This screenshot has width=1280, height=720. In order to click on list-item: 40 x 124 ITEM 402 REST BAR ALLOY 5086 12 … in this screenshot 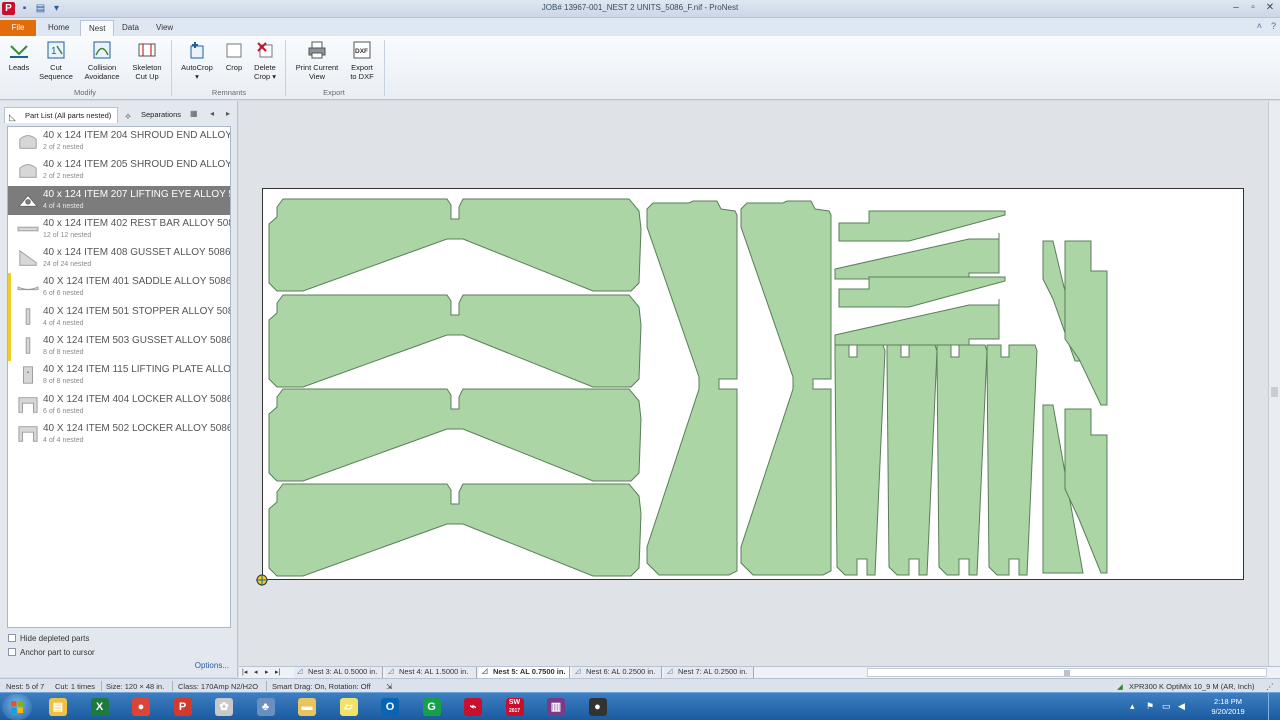, I will do `click(119, 229)`.